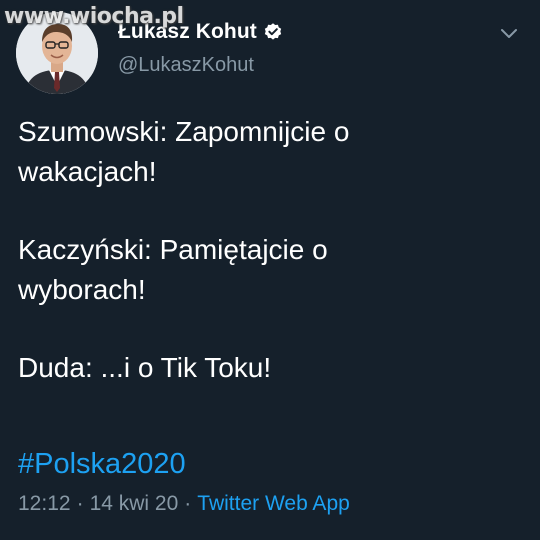 Image resolution: width=540 pixels, height=540 pixels. I want to click on hashtag-link: #Polska2020, so click(102, 464).